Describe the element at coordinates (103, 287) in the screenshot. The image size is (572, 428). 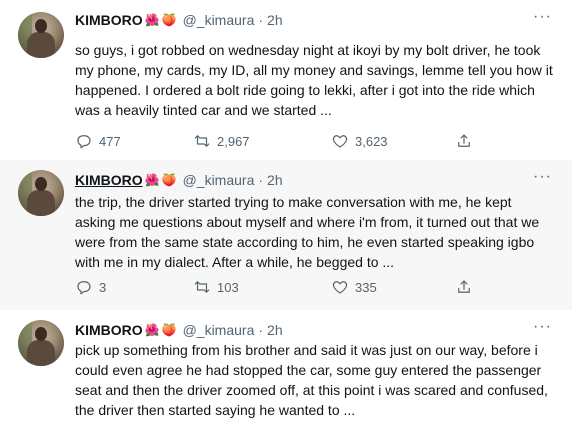
I see `reply-count: 3` at that location.